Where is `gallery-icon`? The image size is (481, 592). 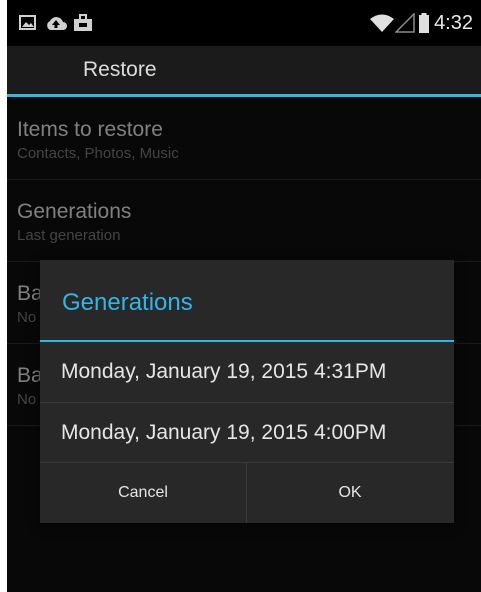 gallery-icon is located at coordinates (27, 22).